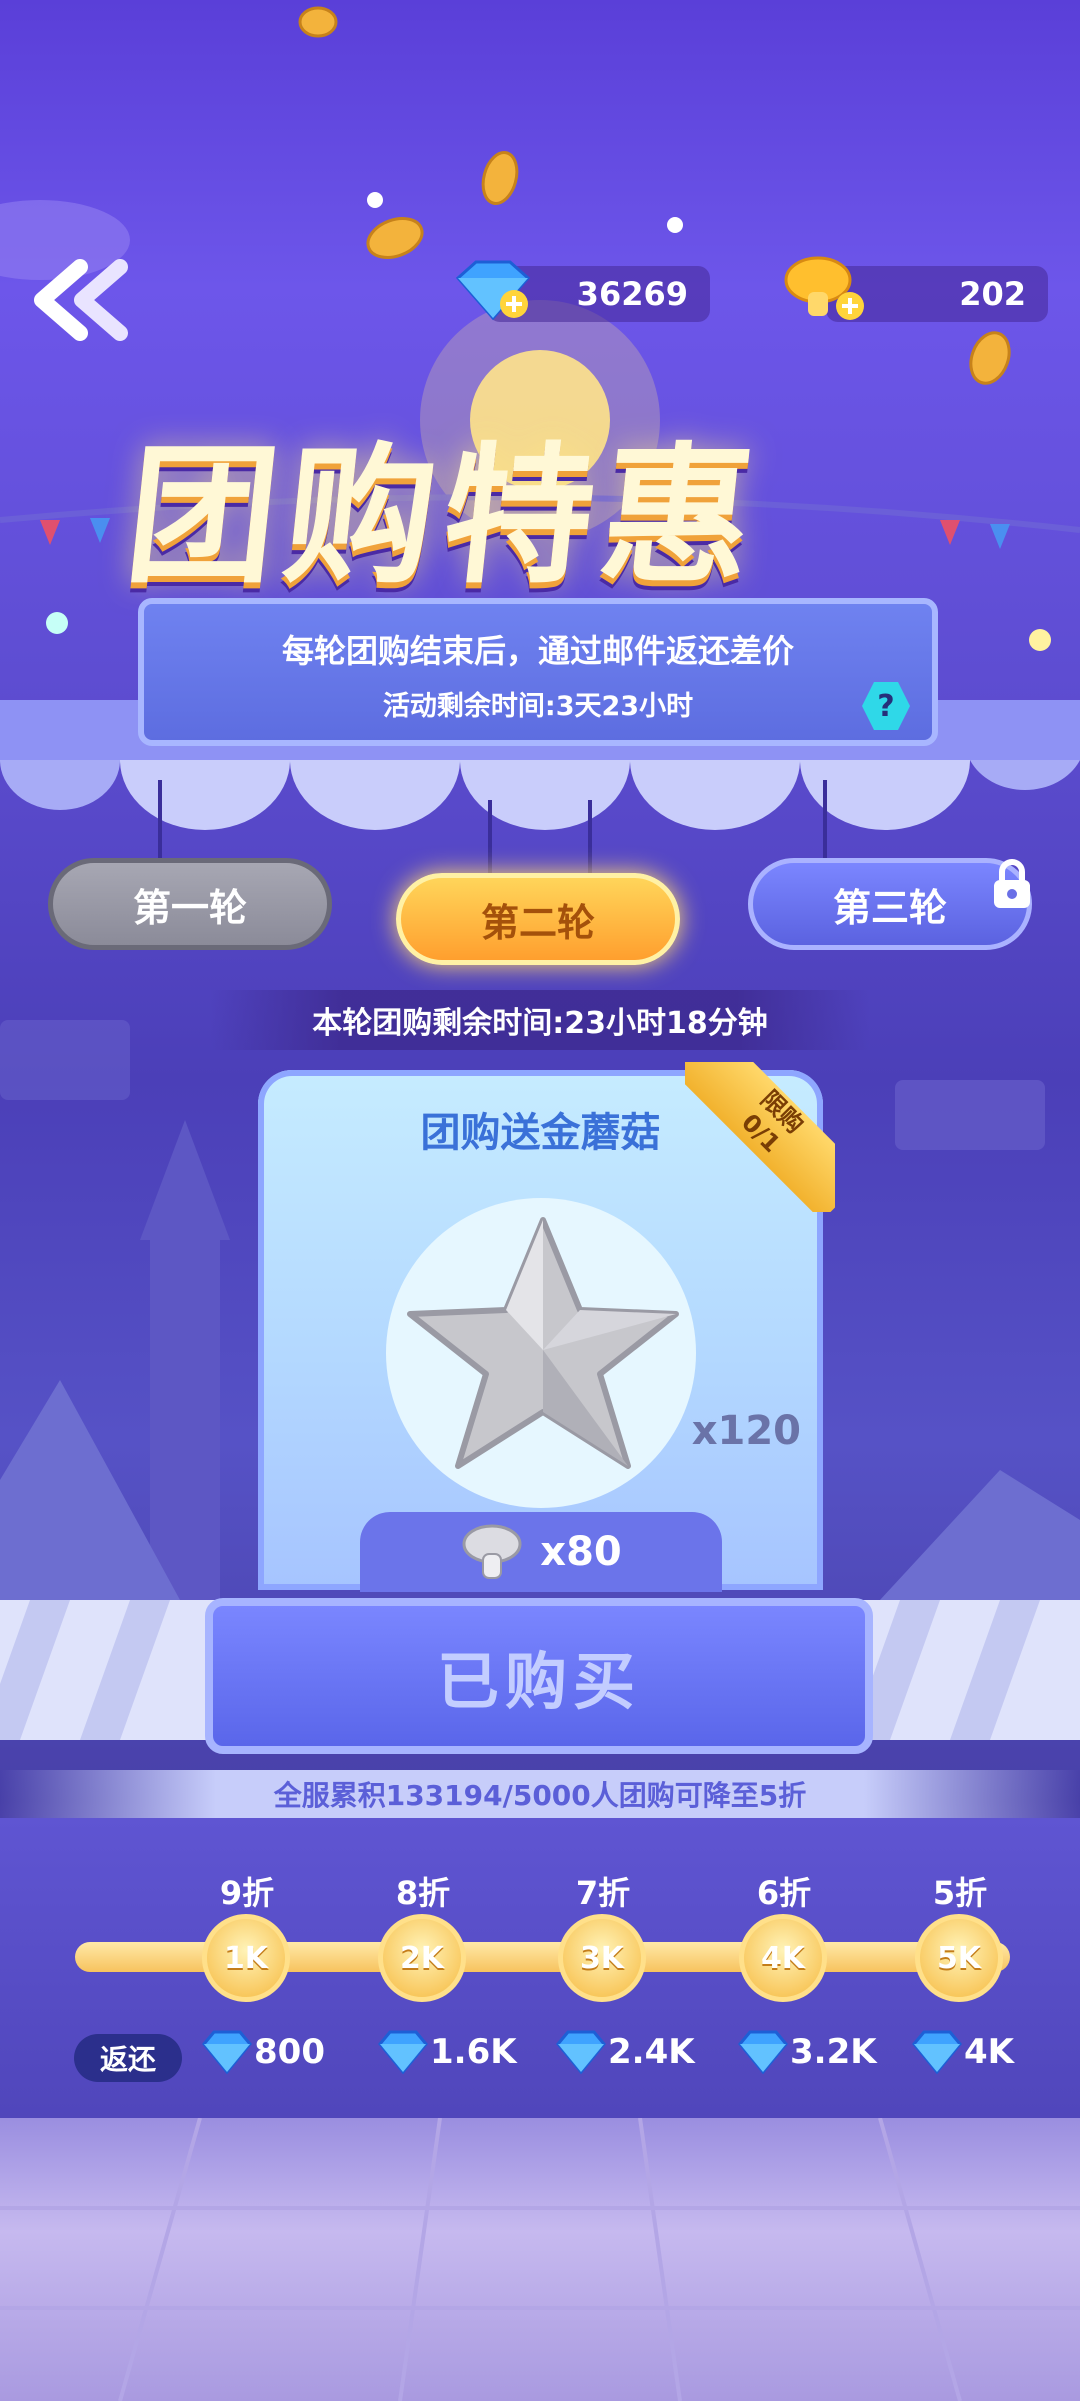 This screenshot has width=1080, height=2401. Describe the element at coordinates (289, 2052) in the screenshot. I see `tier-reward-amount: 800` at that location.